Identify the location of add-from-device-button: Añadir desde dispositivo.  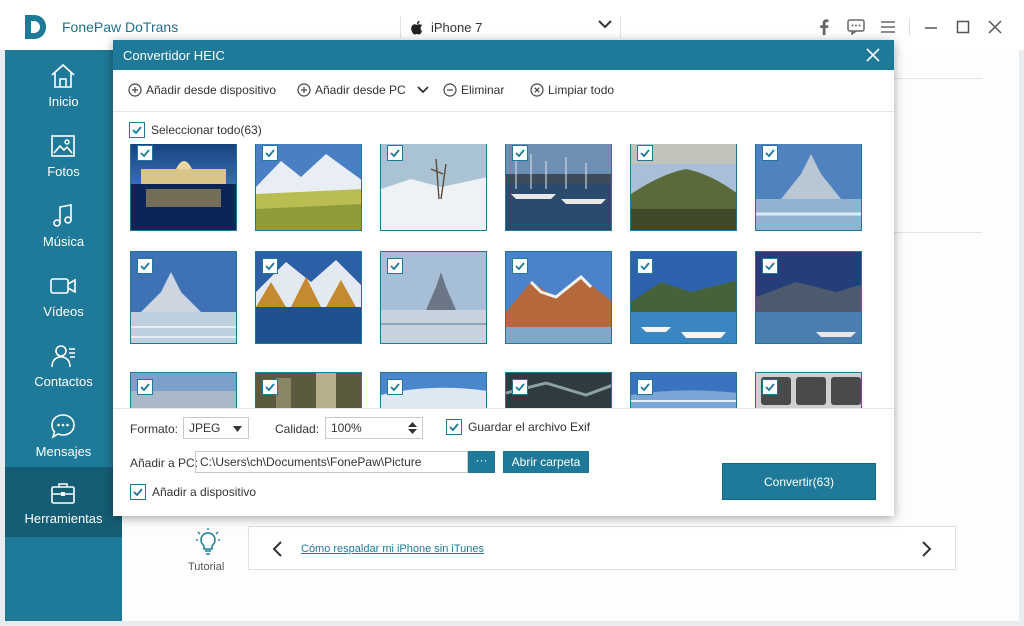
(202, 90).